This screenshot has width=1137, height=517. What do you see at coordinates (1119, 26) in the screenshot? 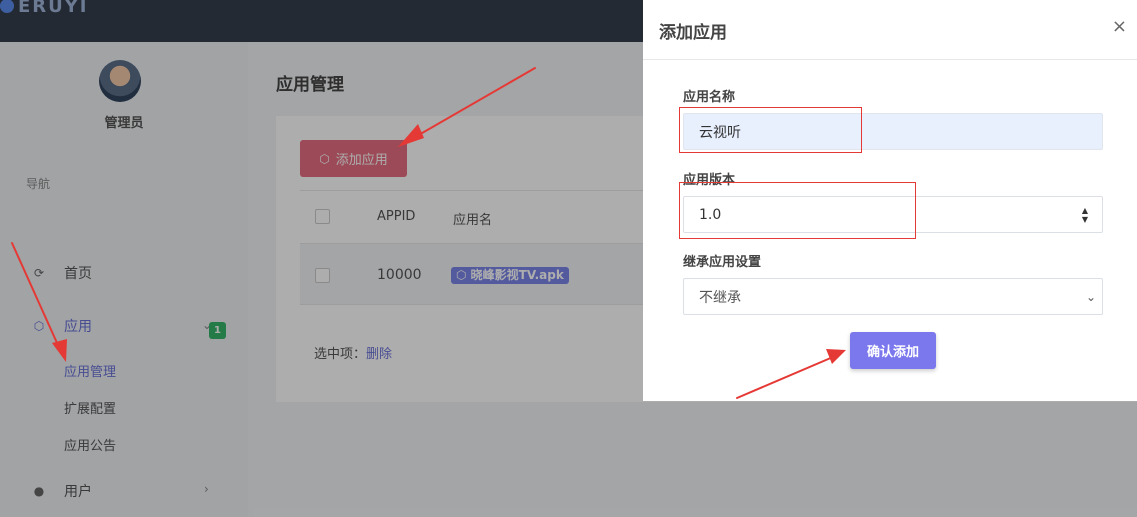
I see `close-icon: ×` at bounding box center [1119, 26].